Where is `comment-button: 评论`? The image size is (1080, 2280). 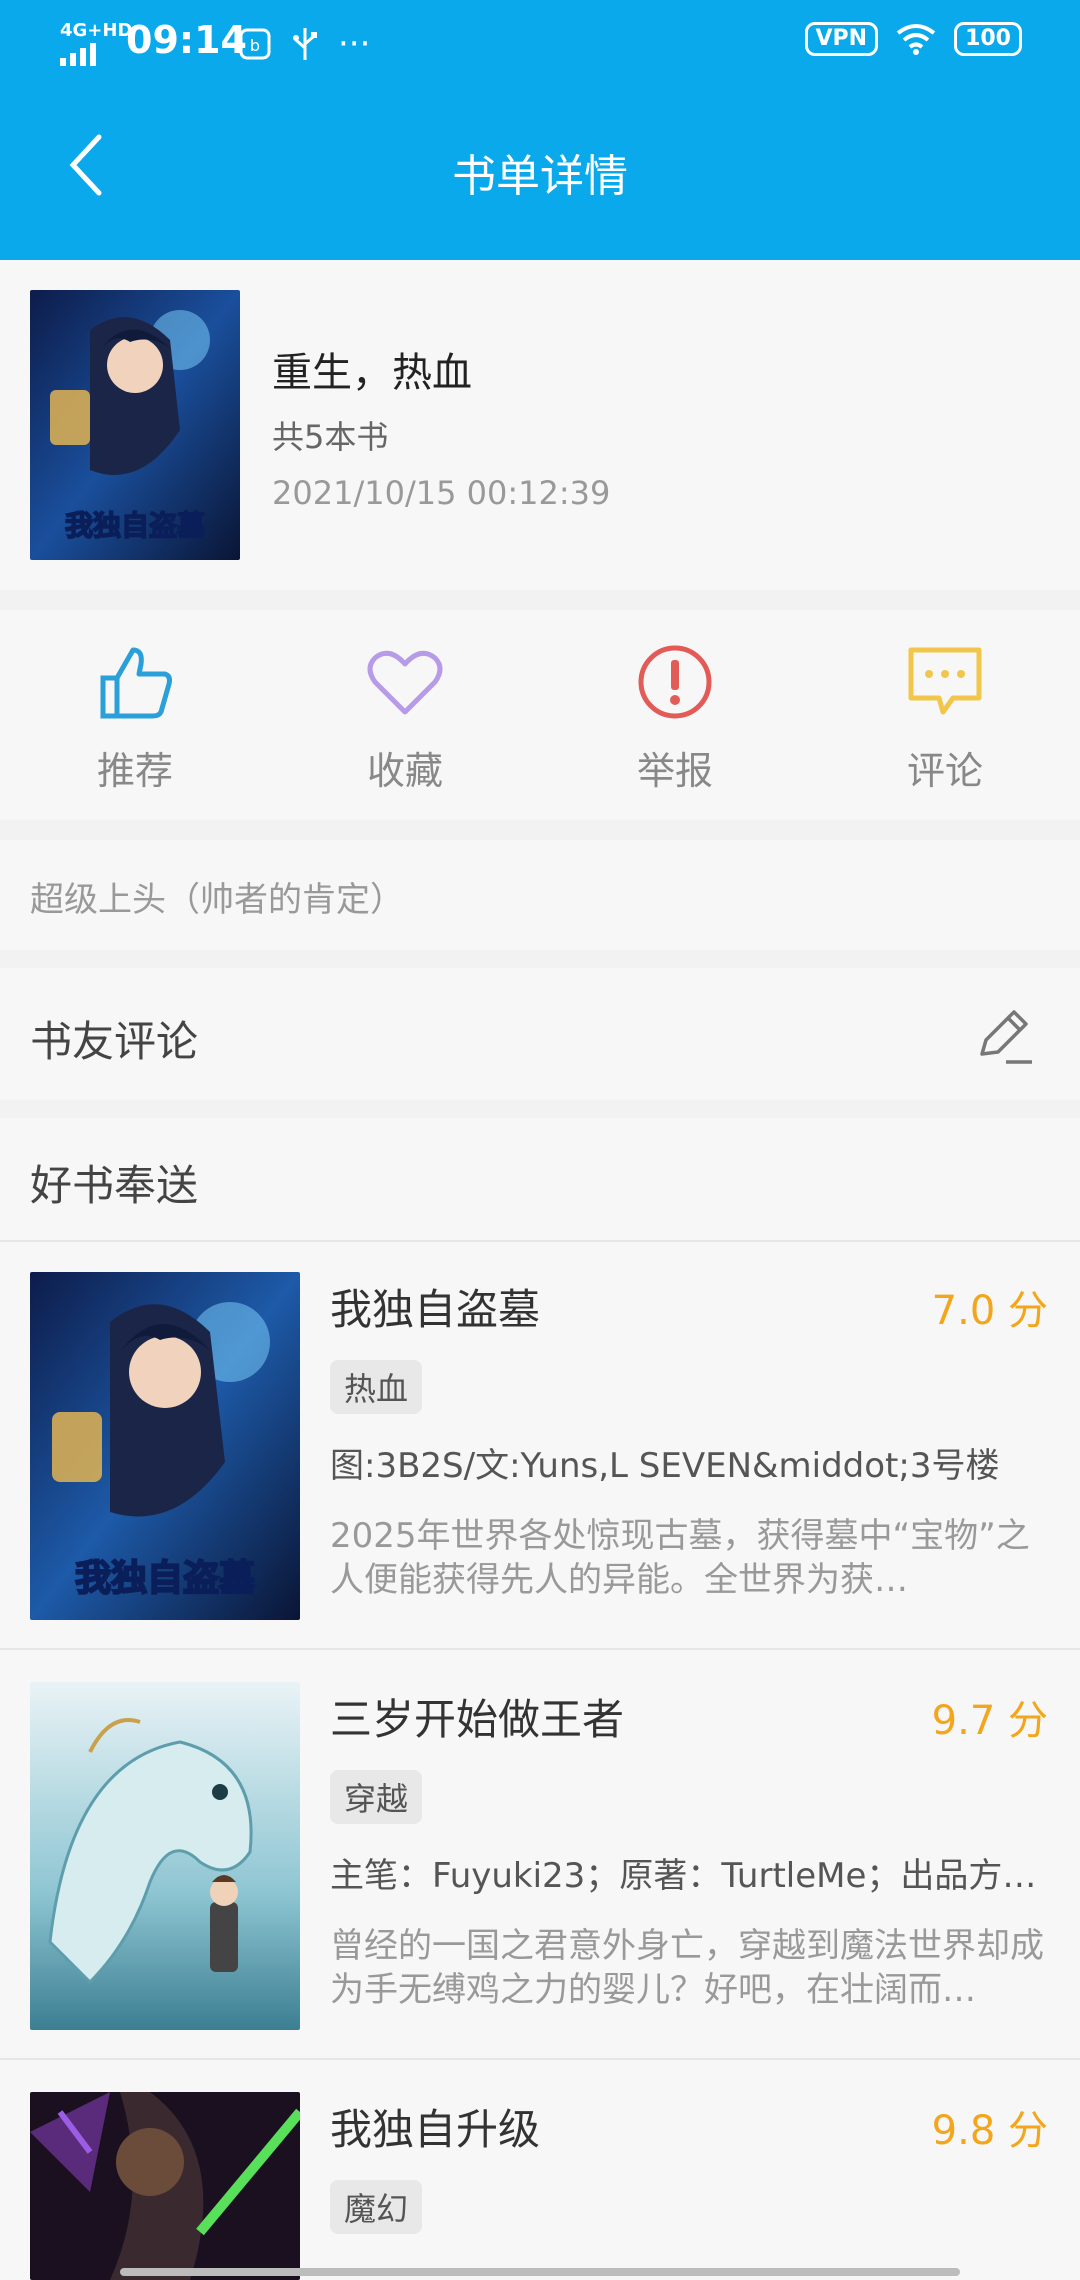 comment-button: 评论 is located at coordinates (945, 715).